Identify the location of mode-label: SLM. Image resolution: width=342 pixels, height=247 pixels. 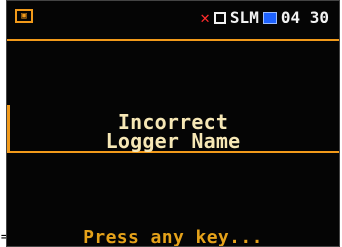
(244, 17).